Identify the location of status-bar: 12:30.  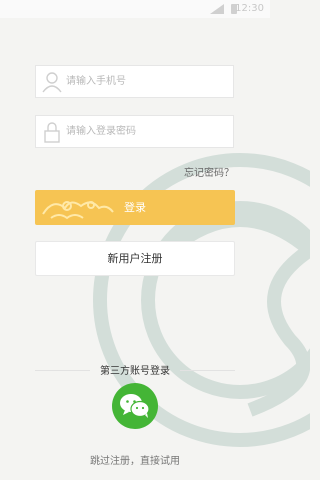
(135, 9).